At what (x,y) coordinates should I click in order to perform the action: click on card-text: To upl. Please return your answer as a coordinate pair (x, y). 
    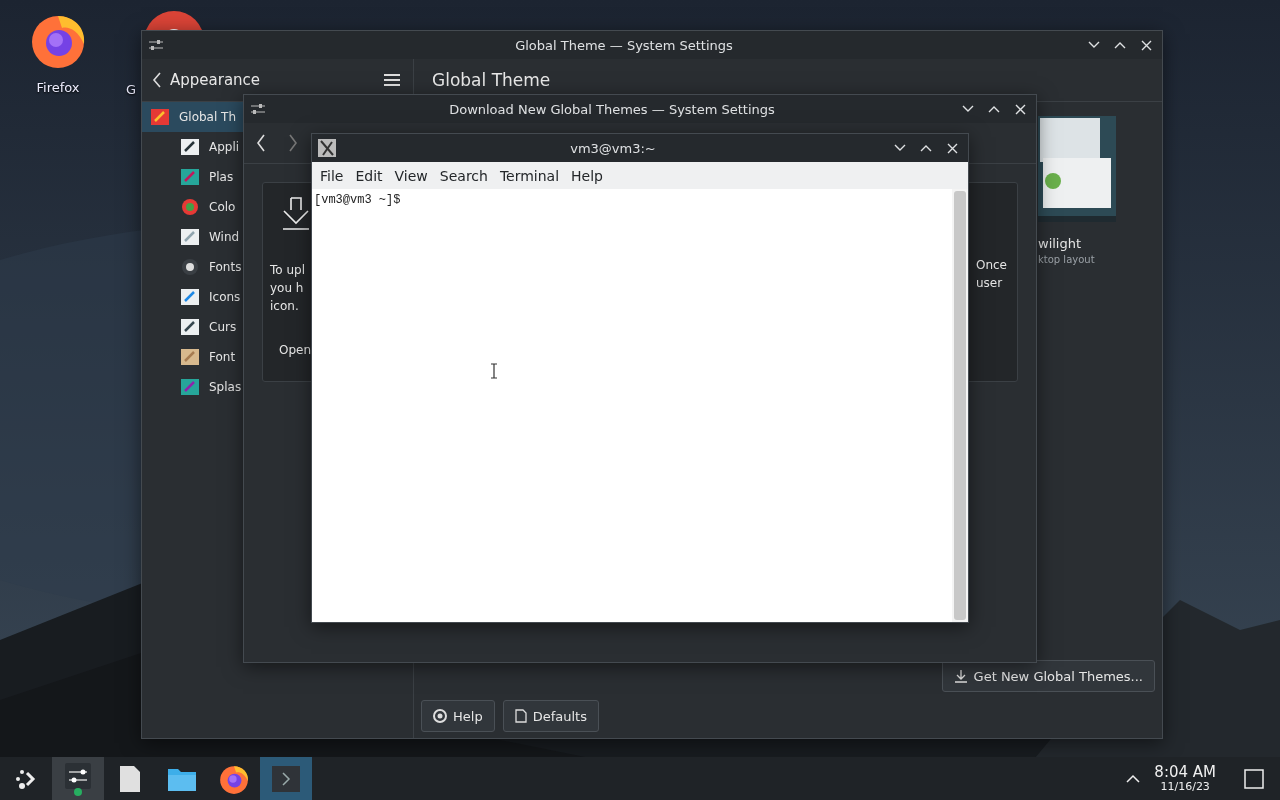
    Looking at the image, I should click on (287, 270).